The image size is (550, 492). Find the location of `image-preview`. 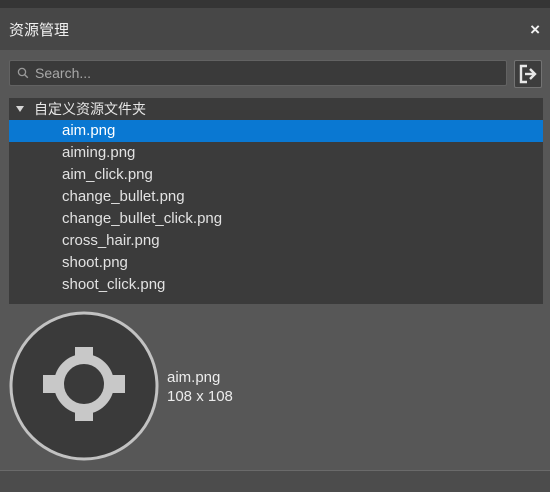

image-preview is located at coordinates (84, 386).